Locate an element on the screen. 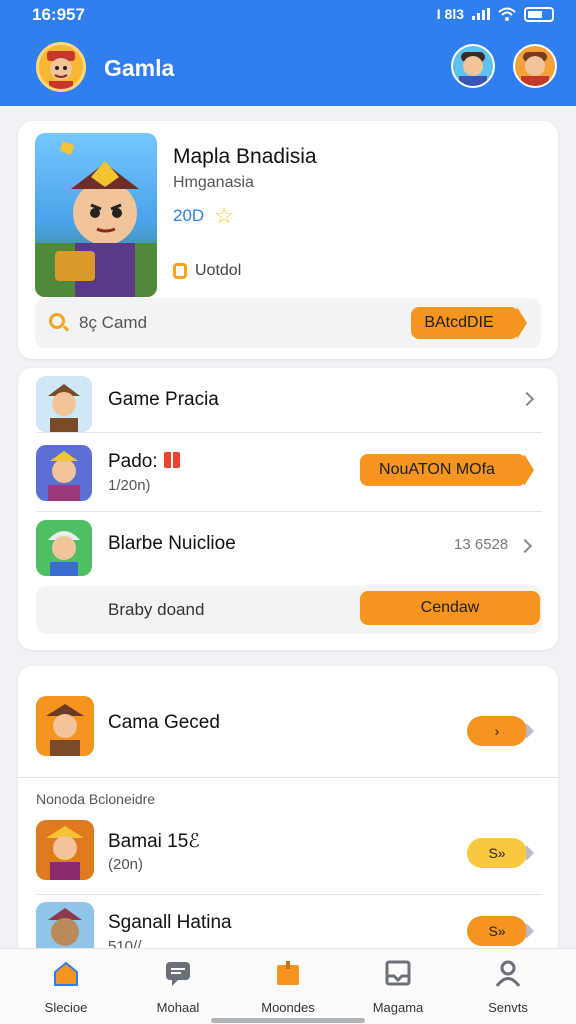  featured-title: Mapla Bnadisia is located at coordinates (245, 156).